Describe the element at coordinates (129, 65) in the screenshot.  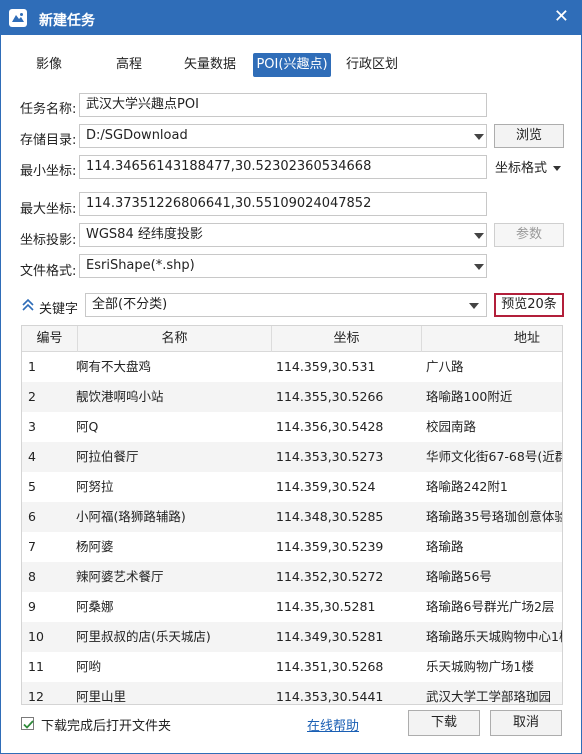
I see `tab-elevation: 高程` at that location.